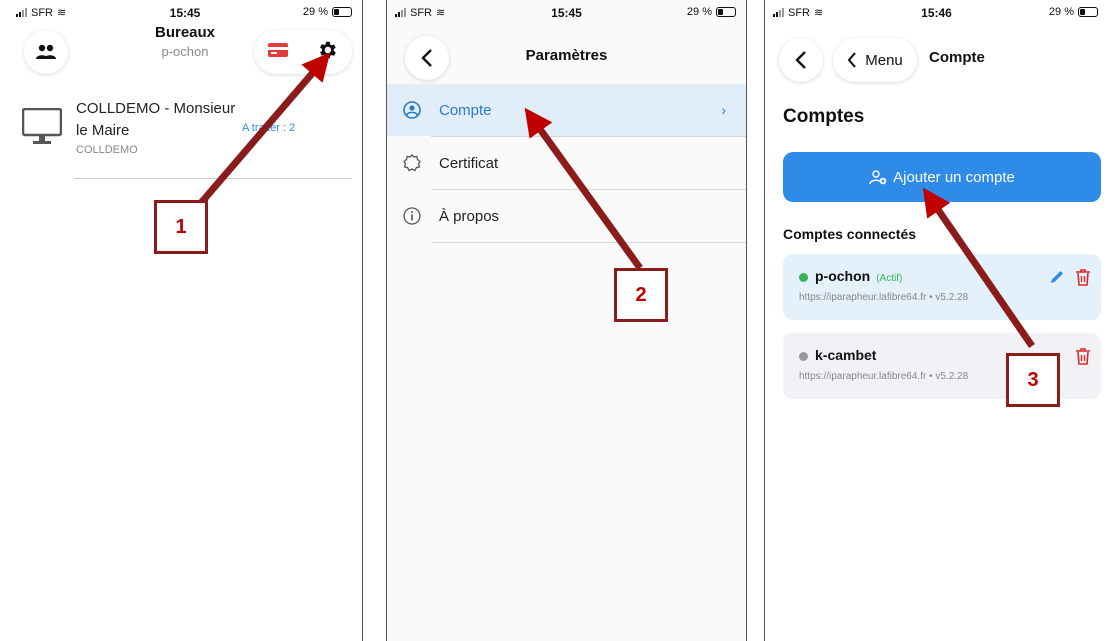  I want to click on menu-item-compte: Compte ›, so click(566, 110).